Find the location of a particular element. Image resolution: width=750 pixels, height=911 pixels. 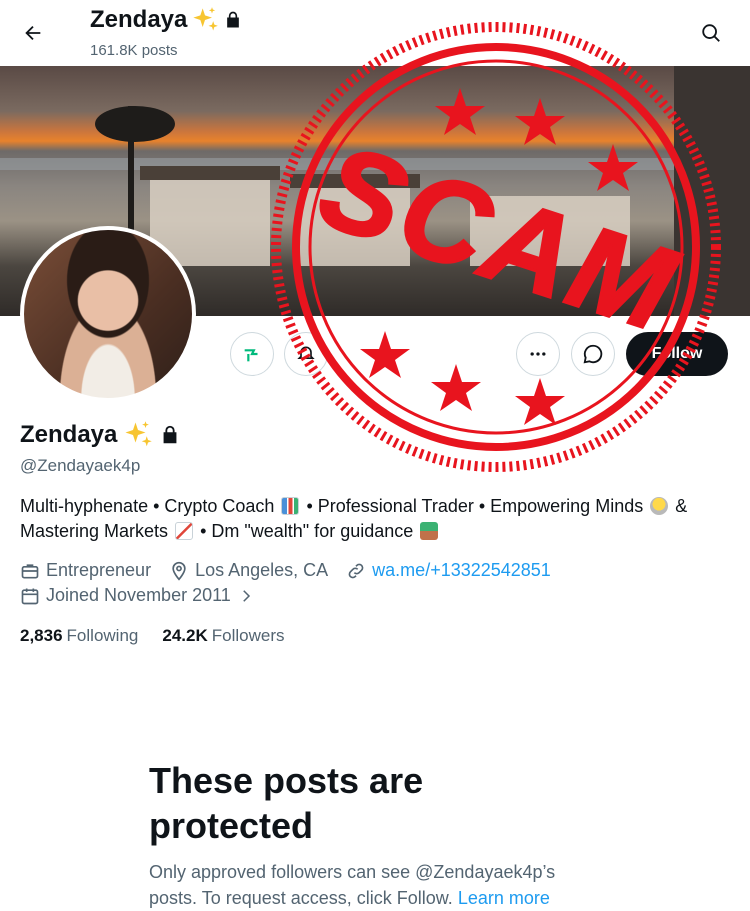

header-name: Zendaya is located at coordinates (139, 19).